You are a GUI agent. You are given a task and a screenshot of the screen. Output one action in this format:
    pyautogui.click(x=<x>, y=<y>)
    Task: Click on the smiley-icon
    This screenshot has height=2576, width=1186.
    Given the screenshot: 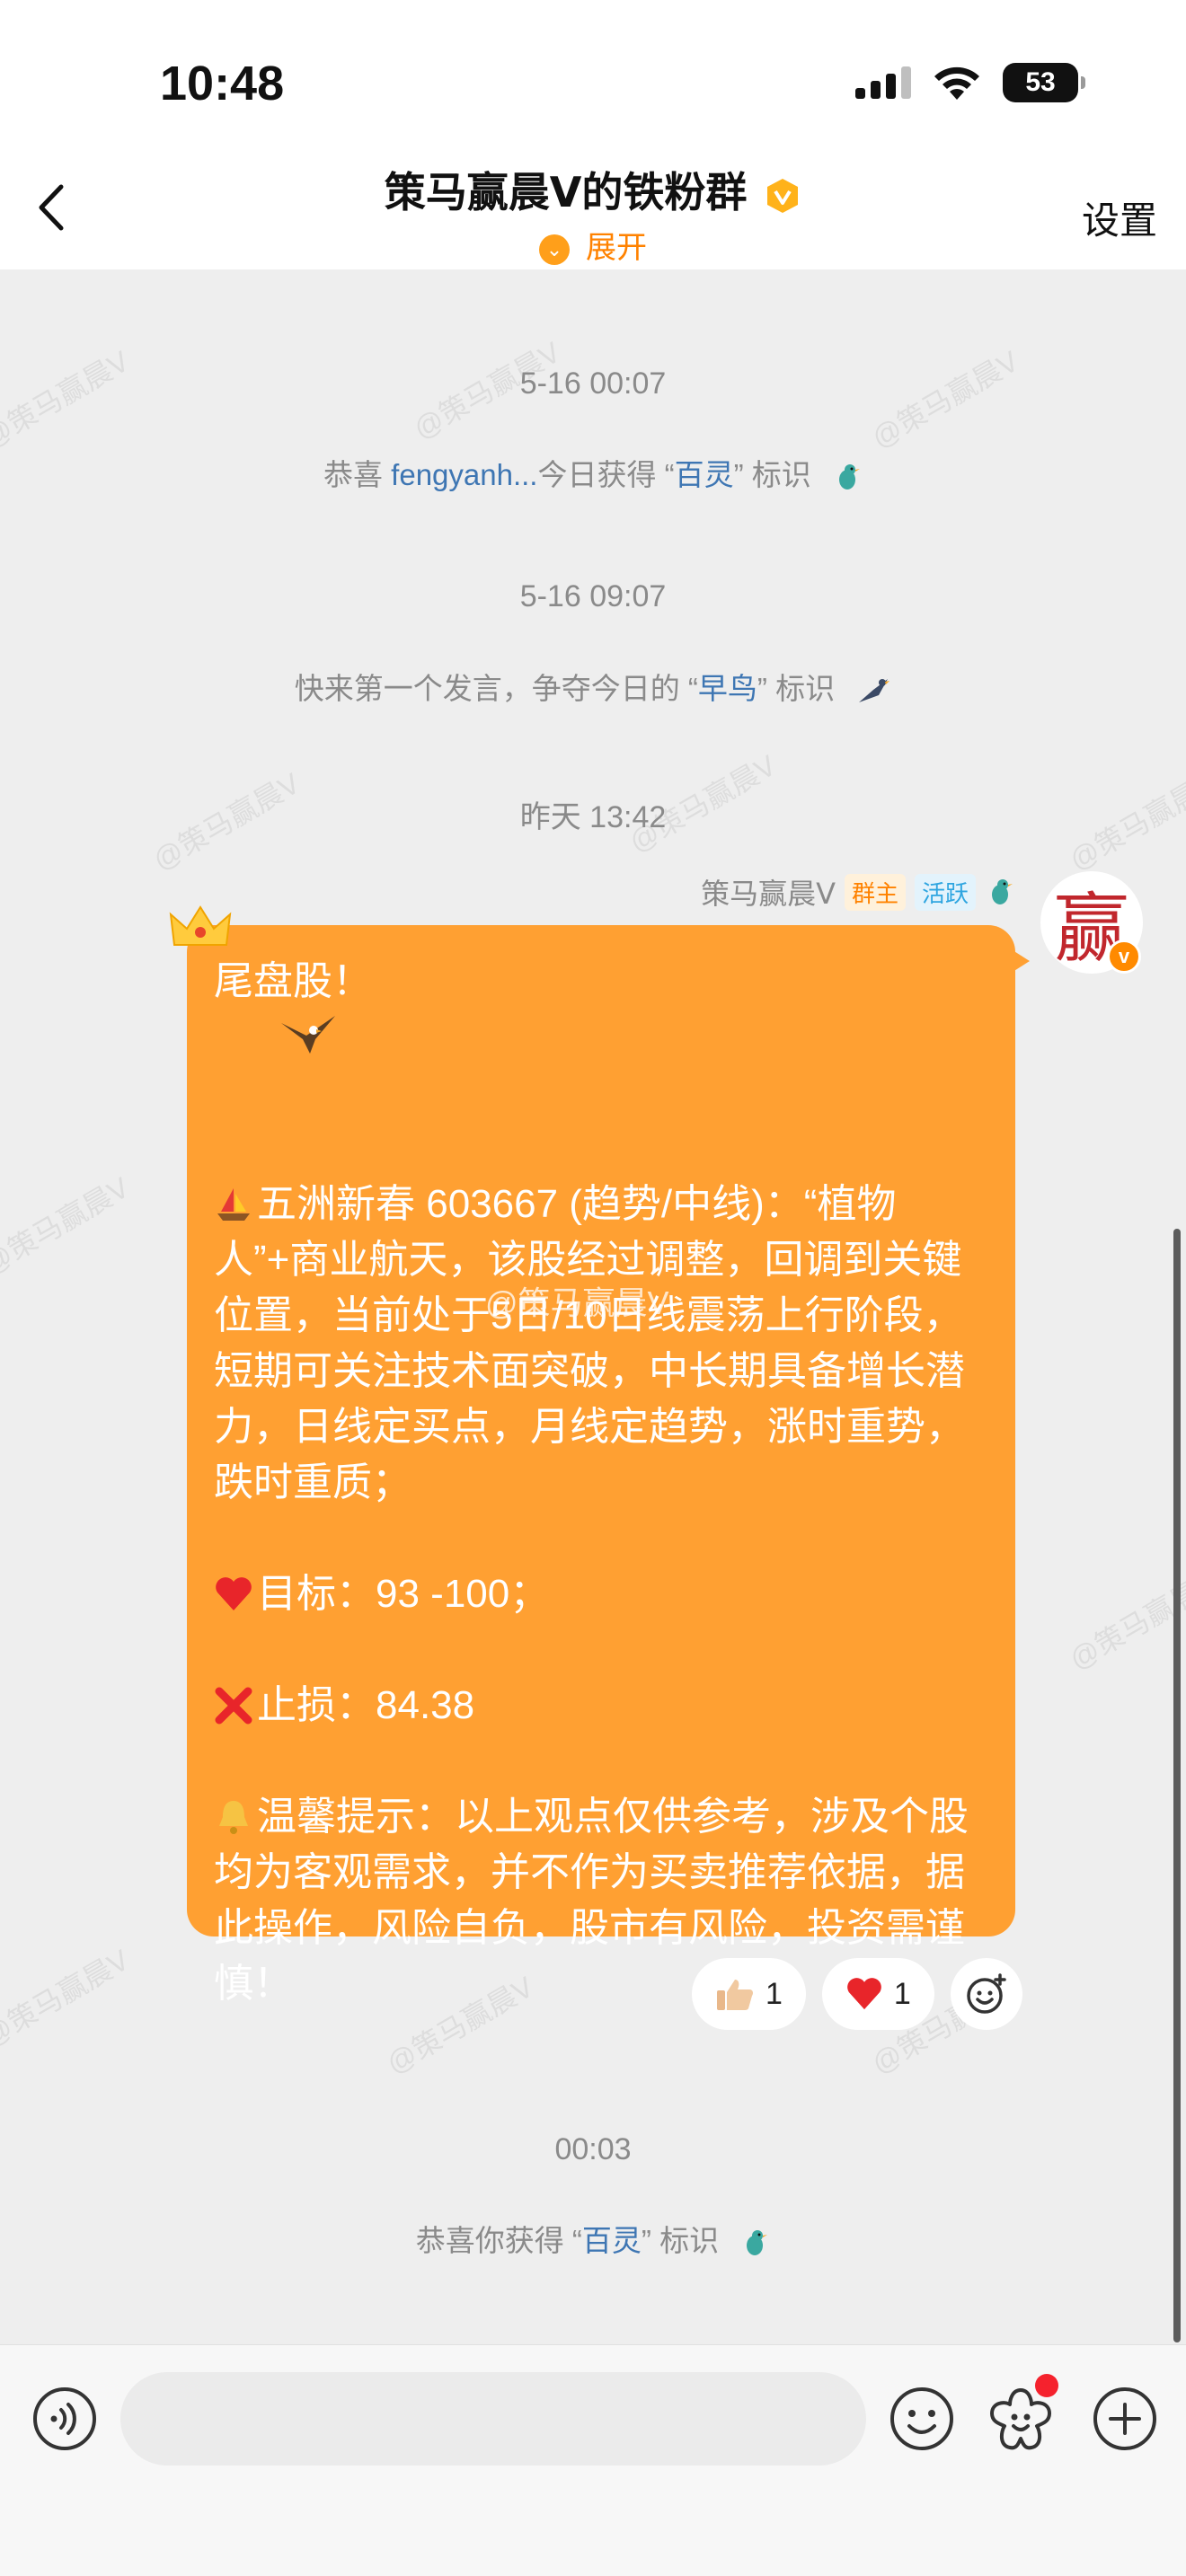 What is the action you would take?
    pyautogui.click(x=921, y=2418)
    